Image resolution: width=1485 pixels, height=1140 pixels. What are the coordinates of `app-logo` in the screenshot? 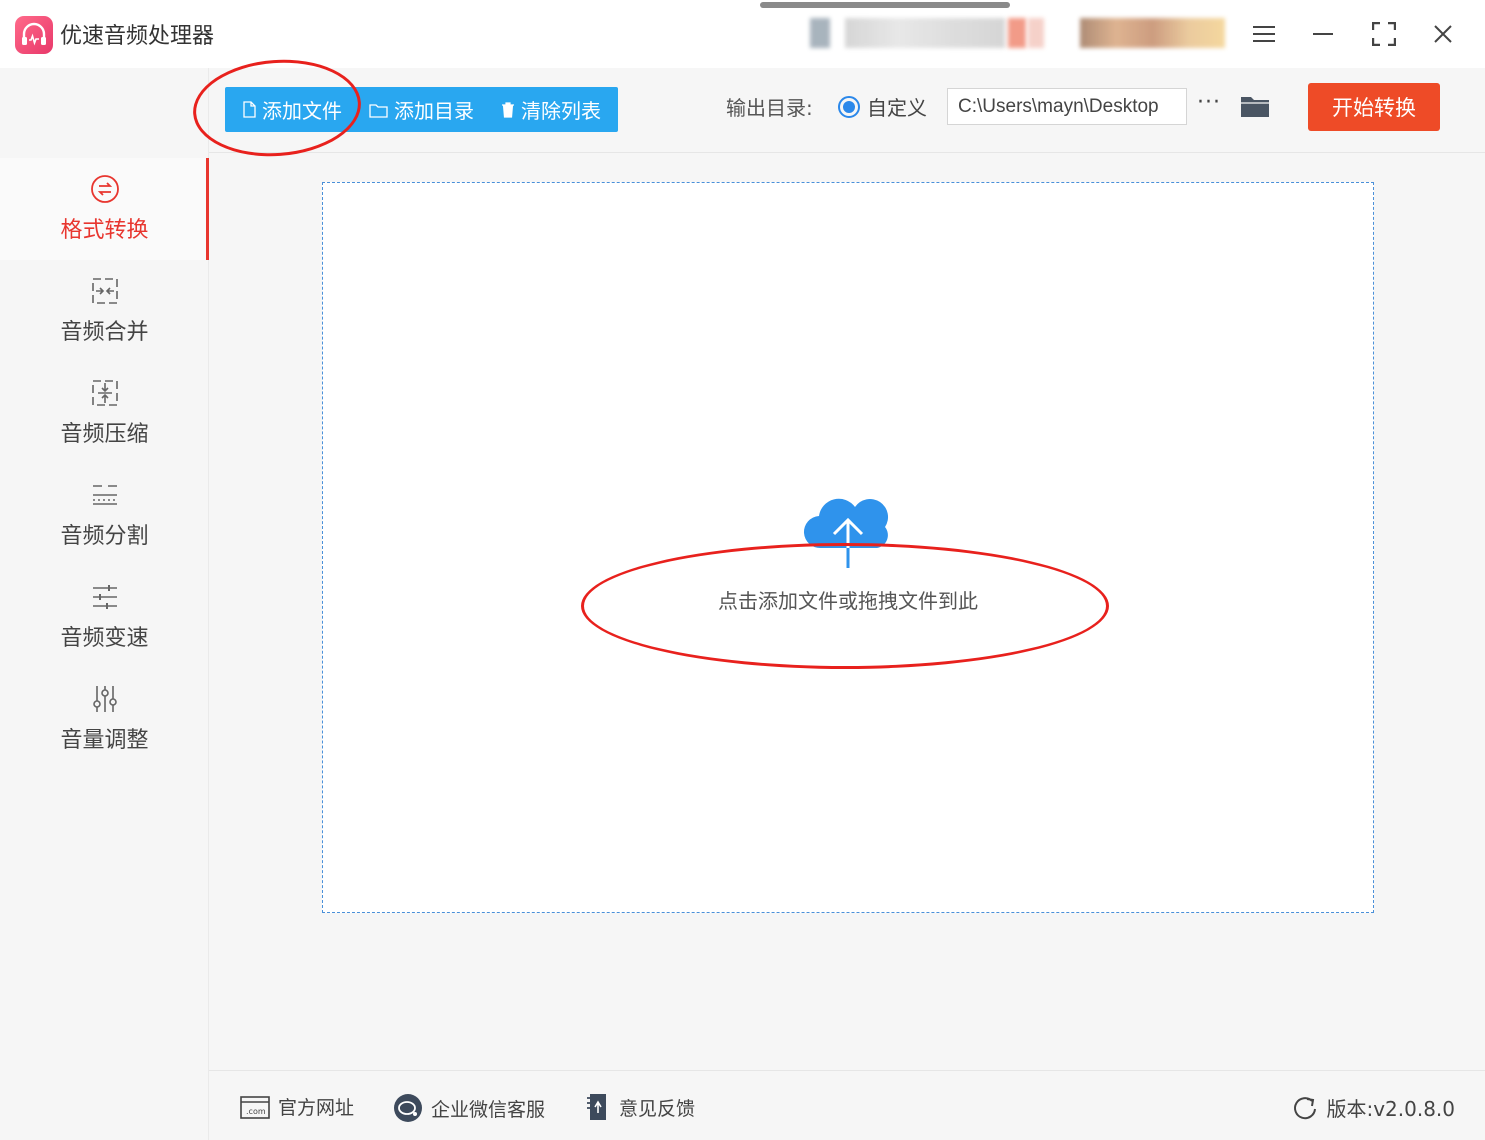 It's located at (34, 35).